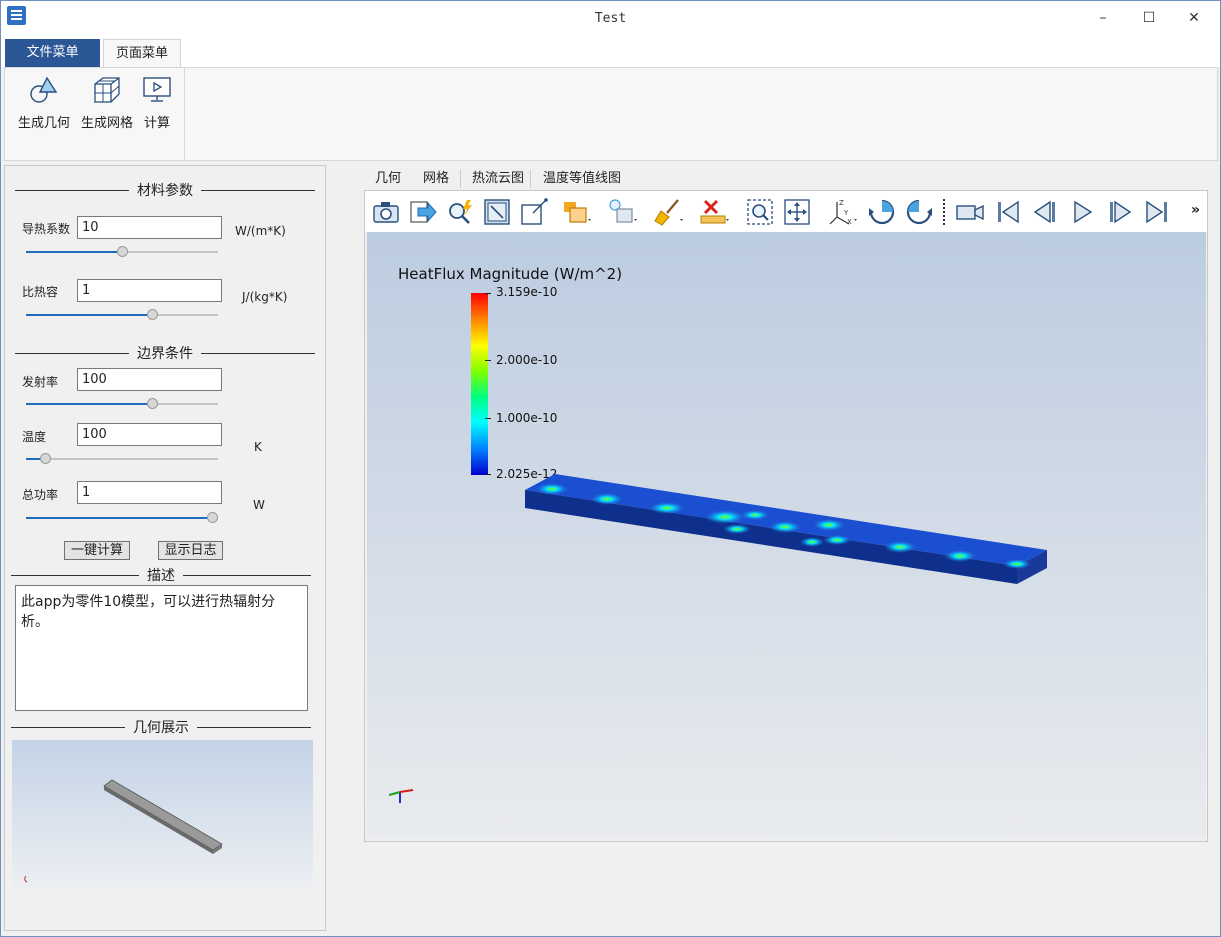 The height and width of the screenshot is (937, 1221). Describe the element at coordinates (161, 648) in the screenshot. I see `description-text: 此app为零件10模型，可以进行热辐射分析。` at that location.